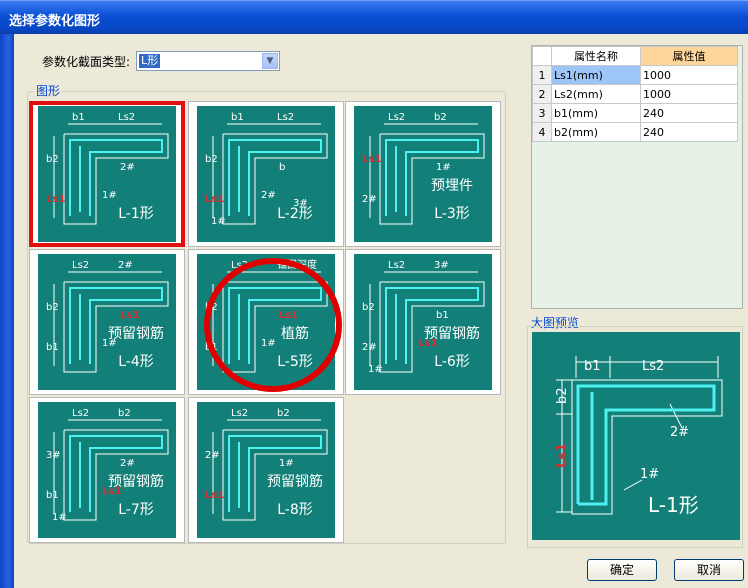 This screenshot has width=748, height=588. Describe the element at coordinates (80, 265) in the screenshot. I see `shape-l-4-dim-0: Ls2` at that location.